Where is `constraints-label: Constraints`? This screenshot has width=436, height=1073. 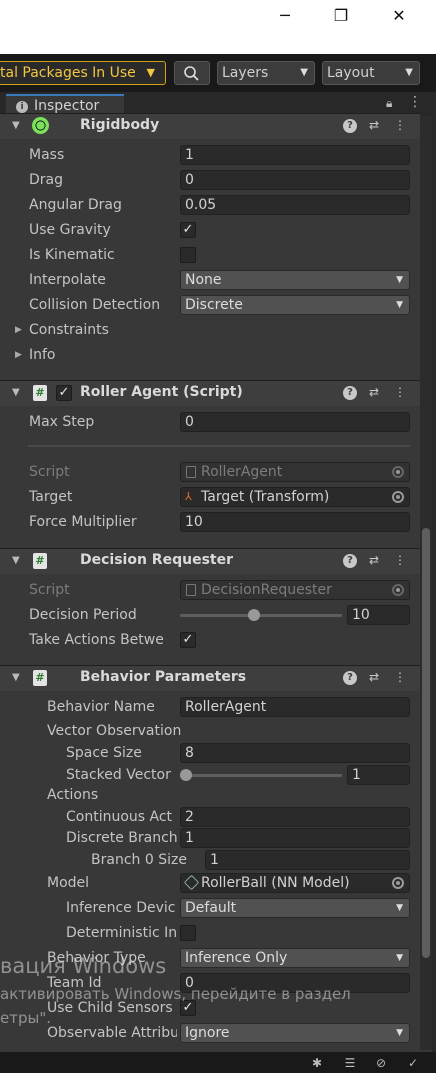 constraints-label: Constraints is located at coordinates (69, 330).